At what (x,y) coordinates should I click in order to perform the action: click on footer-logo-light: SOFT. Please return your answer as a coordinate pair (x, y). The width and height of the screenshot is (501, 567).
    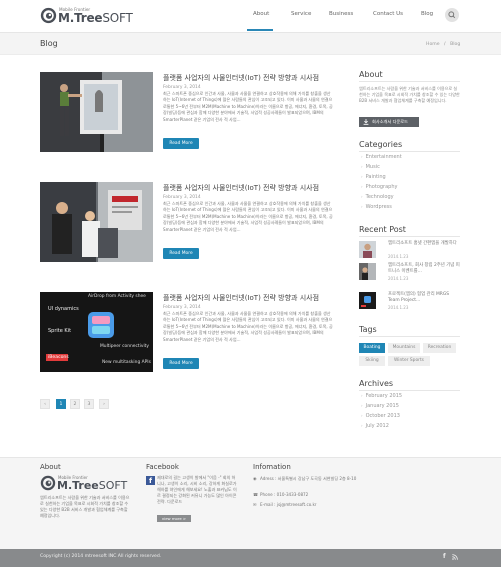
    Looking at the image, I should click on (113, 485).